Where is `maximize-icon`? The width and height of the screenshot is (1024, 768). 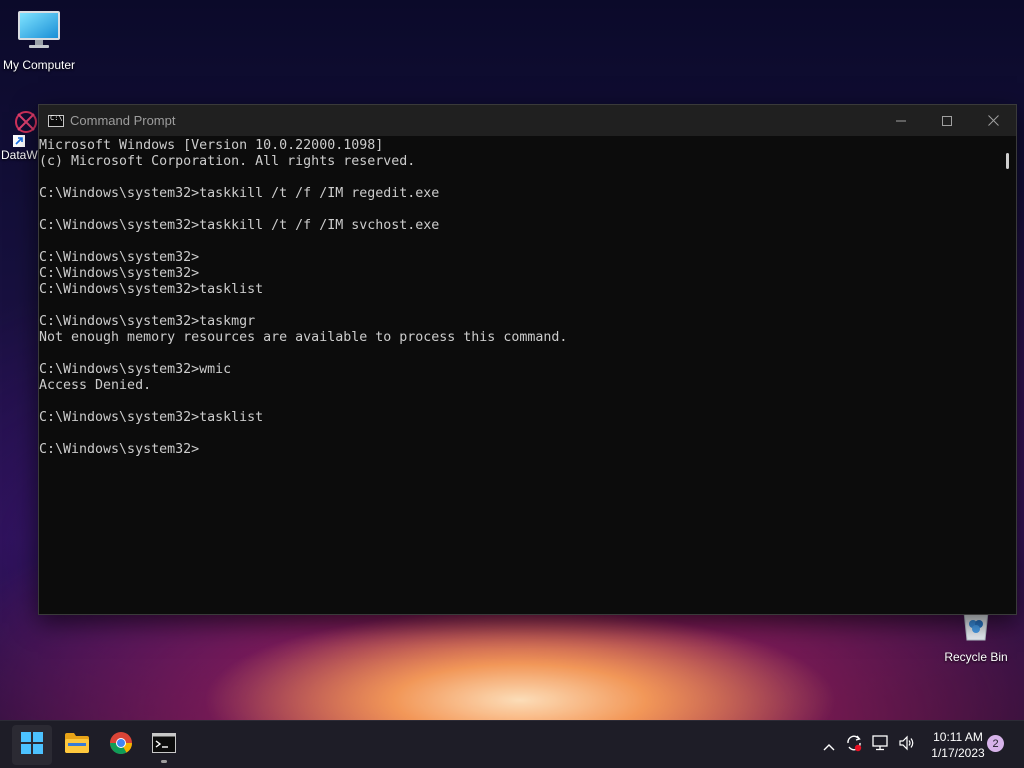 maximize-icon is located at coordinates (947, 120).